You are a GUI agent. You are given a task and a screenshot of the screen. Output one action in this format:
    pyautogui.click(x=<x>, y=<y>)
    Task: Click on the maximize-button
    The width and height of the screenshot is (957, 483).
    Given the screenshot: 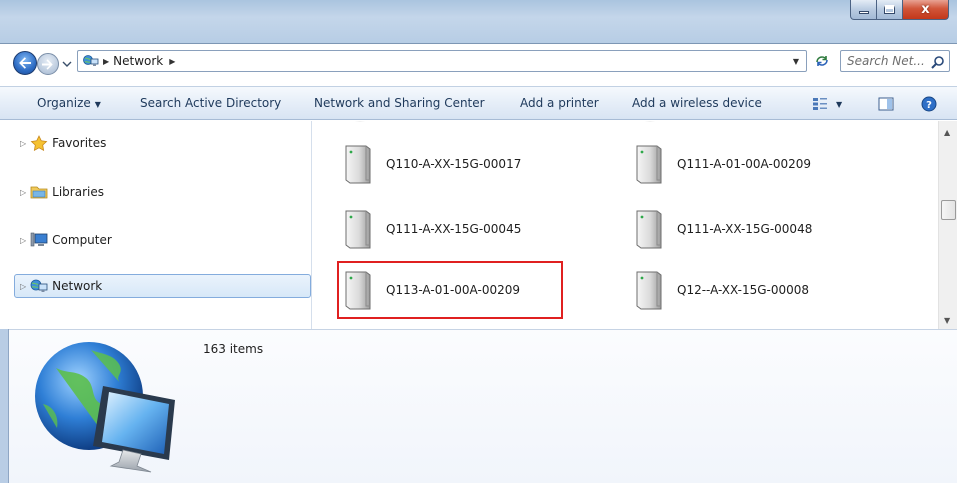 What is the action you would take?
    pyautogui.click(x=890, y=10)
    